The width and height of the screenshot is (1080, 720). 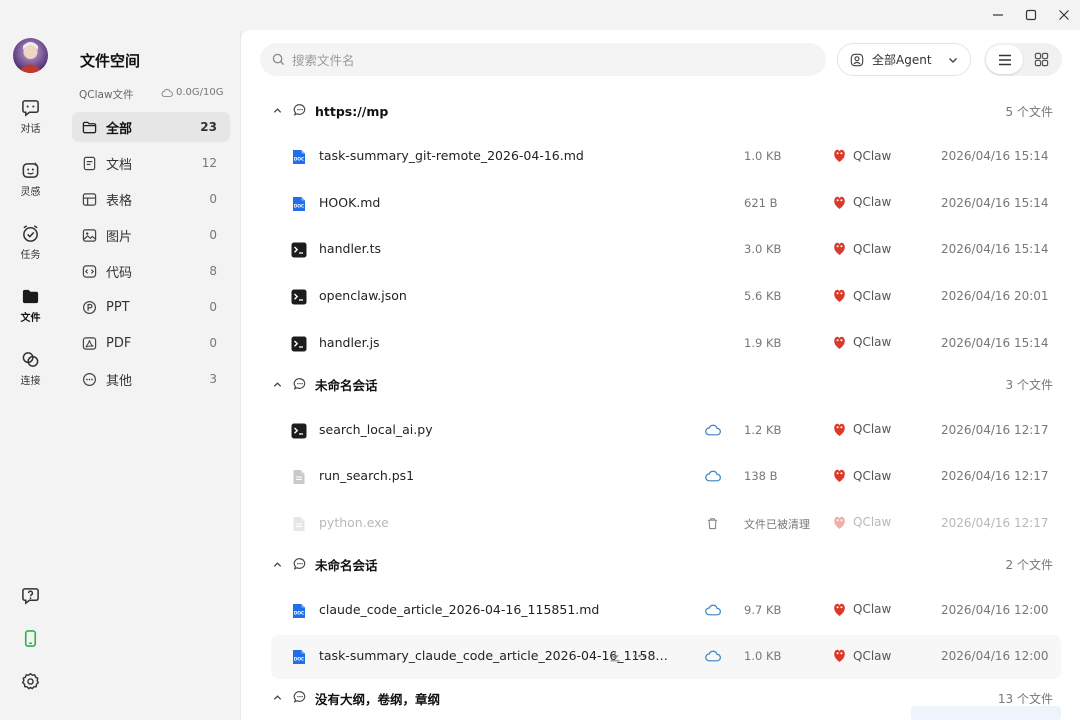 I want to click on storage-label: QClaw文件, so click(x=106, y=95).